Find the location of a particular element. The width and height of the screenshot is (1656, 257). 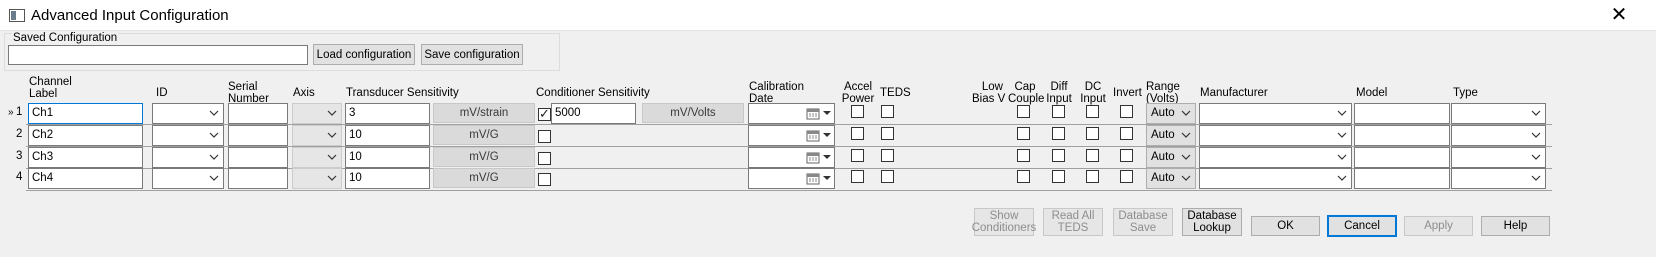

conditioner-unit-button: mV/Volts is located at coordinates (693, 113).